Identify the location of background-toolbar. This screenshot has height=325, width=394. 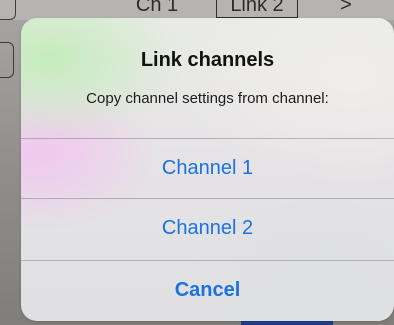
(197, 10).